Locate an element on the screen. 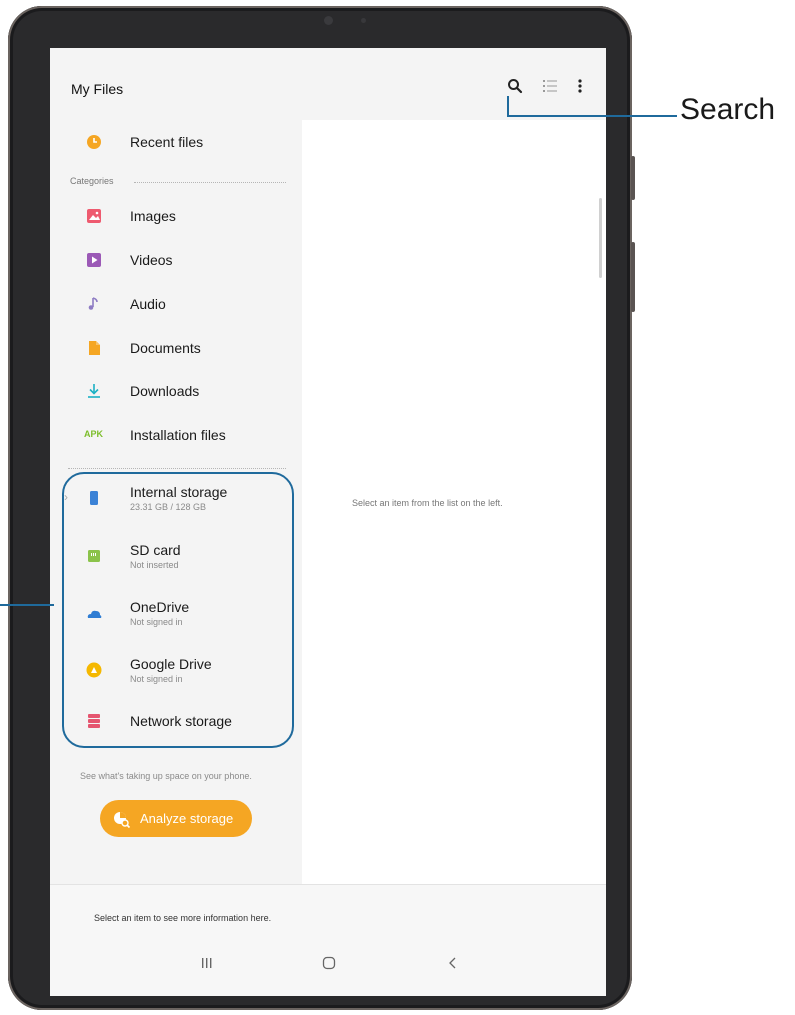 This screenshot has width=795, height=1015. list-view-icon is located at coordinates (550, 88).